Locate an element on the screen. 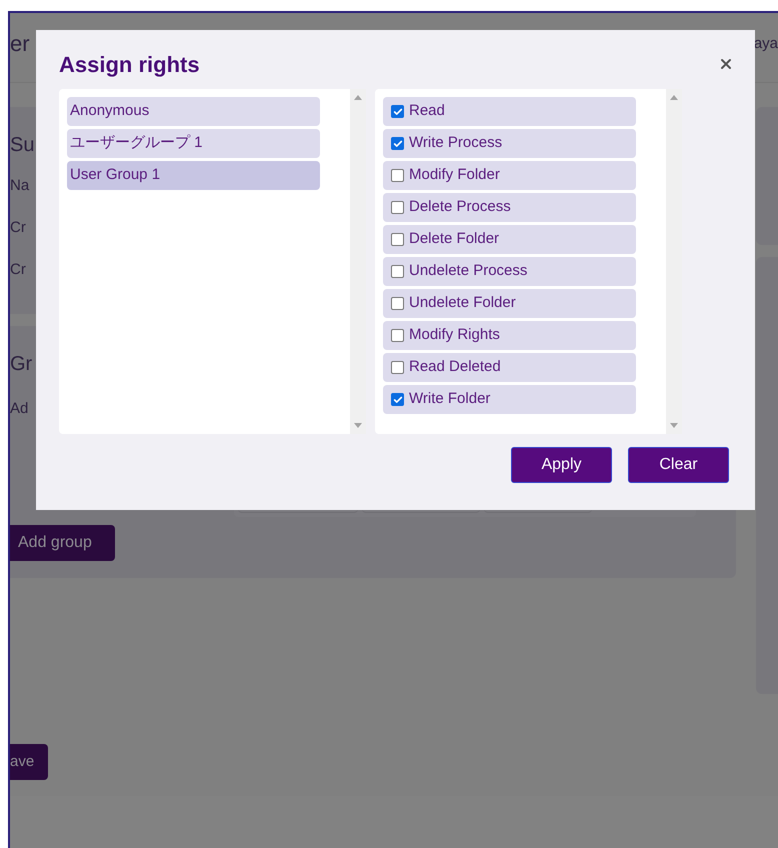 Image resolution: width=778 pixels, height=848 pixels. right-label: Undelete Folder is located at coordinates (462, 303).